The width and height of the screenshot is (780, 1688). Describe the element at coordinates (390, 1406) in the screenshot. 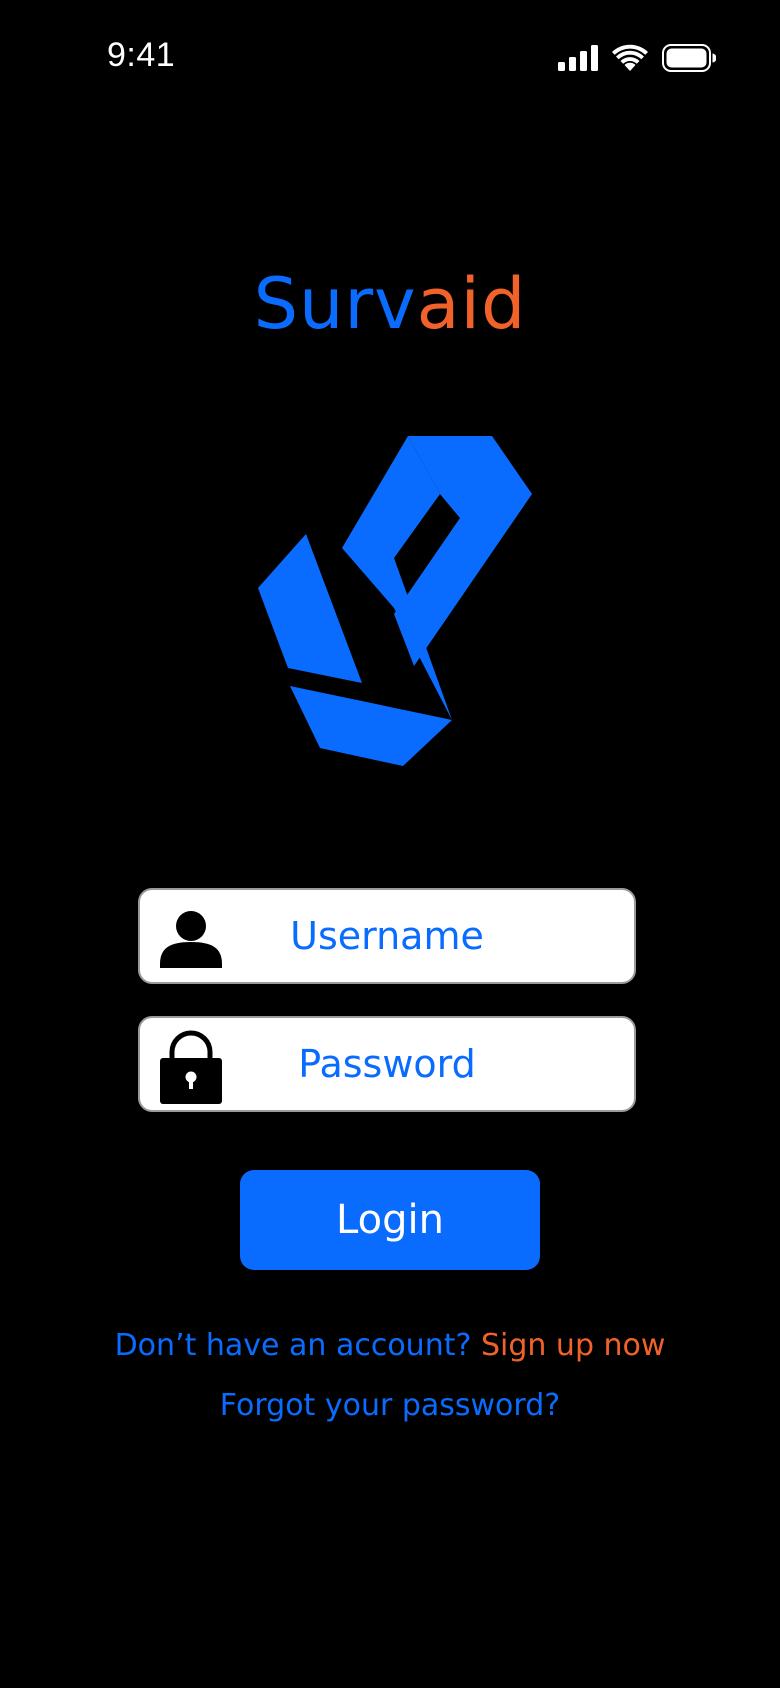

I see `forgot-password-link: Forgot your password?` at that location.